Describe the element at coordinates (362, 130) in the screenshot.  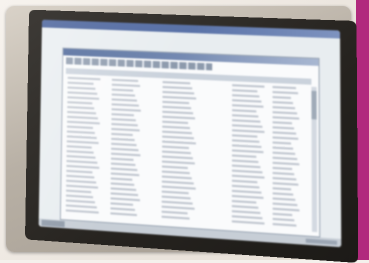
I see `magenta-side-bar` at that location.